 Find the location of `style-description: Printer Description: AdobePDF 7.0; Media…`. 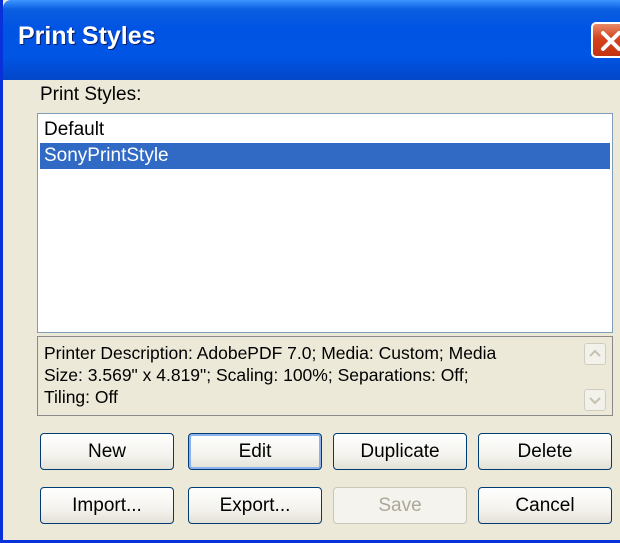

style-description: Printer Description: AdobePDF 7.0; Media… is located at coordinates (304, 375).